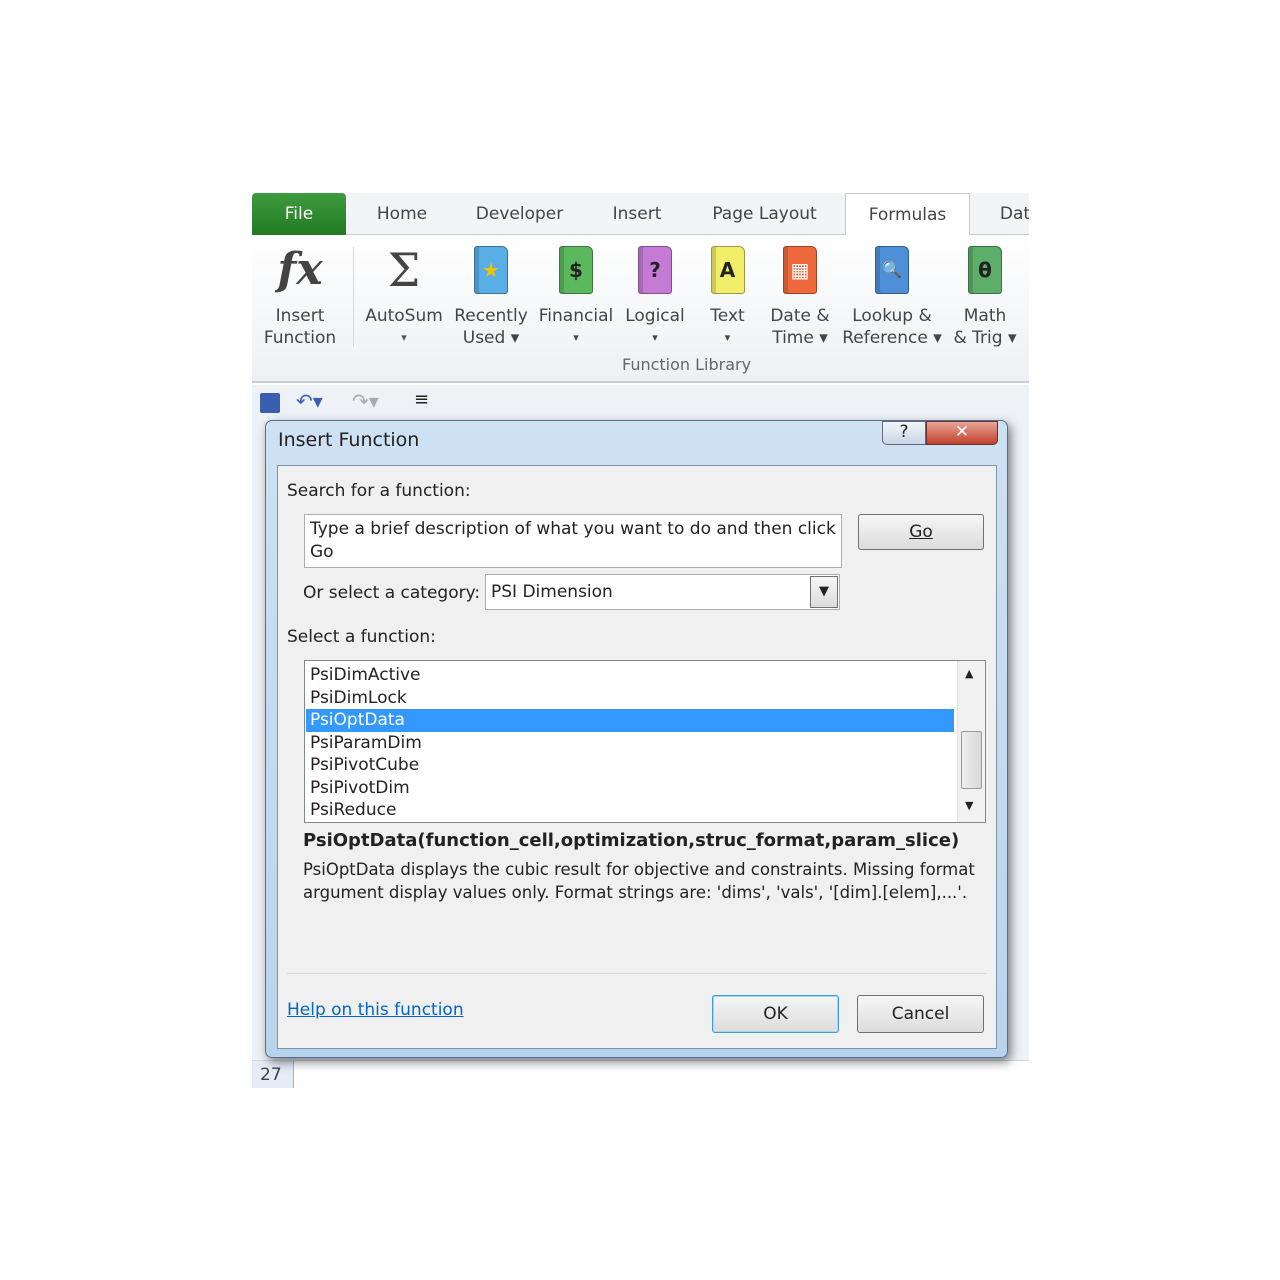 This screenshot has height=1280, width=1280. What do you see at coordinates (379, 491) in the screenshot?
I see `search-label: Search for a function:` at bounding box center [379, 491].